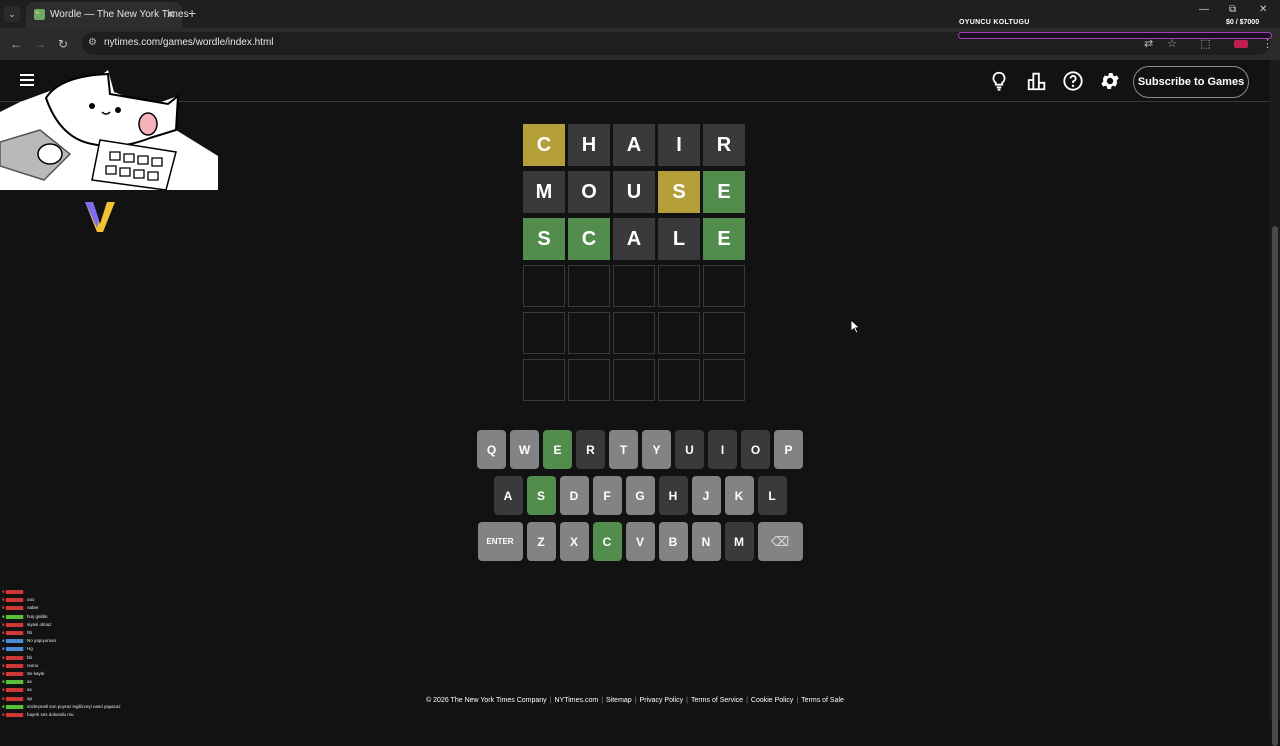 Image resolution: width=1280 pixels, height=746 pixels. I want to click on backspace-key: ⌫, so click(780, 541).